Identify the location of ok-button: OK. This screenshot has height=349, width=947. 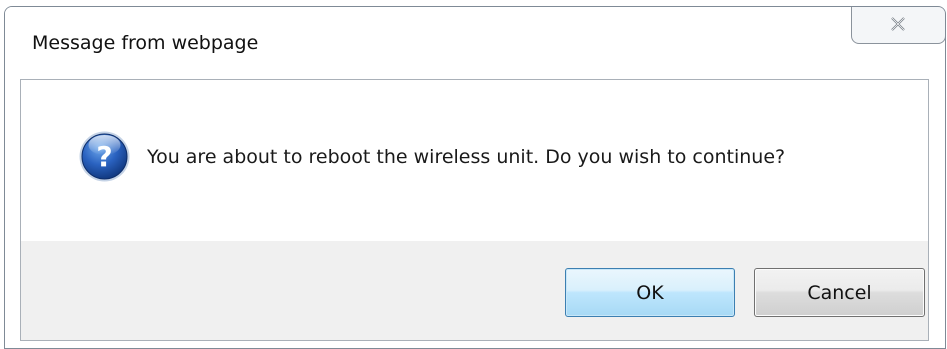
(650, 292).